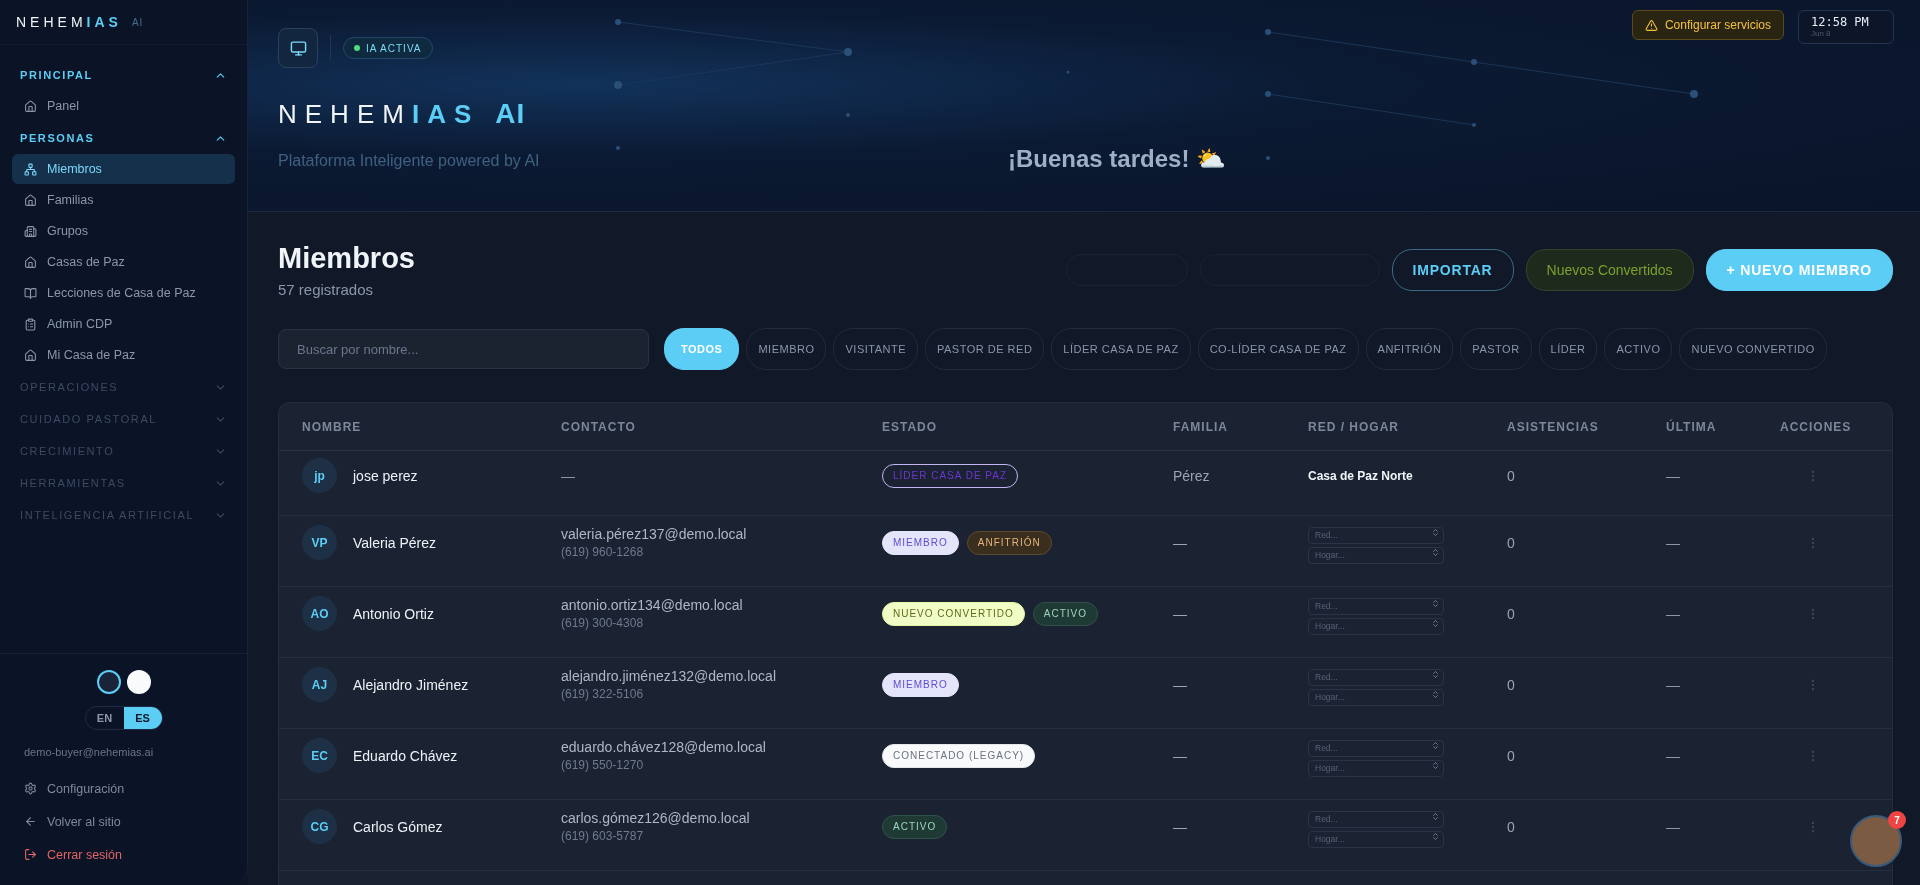 The image size is (1920, 885). I want to click on avatar: VP, so click(319, 543).